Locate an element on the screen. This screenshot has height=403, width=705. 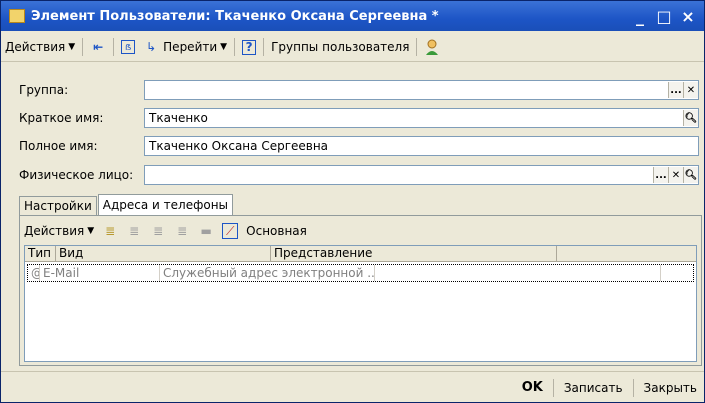
full-name-input: Ткаченко Оксана Сергеевна is located at coordinates (421, 146).